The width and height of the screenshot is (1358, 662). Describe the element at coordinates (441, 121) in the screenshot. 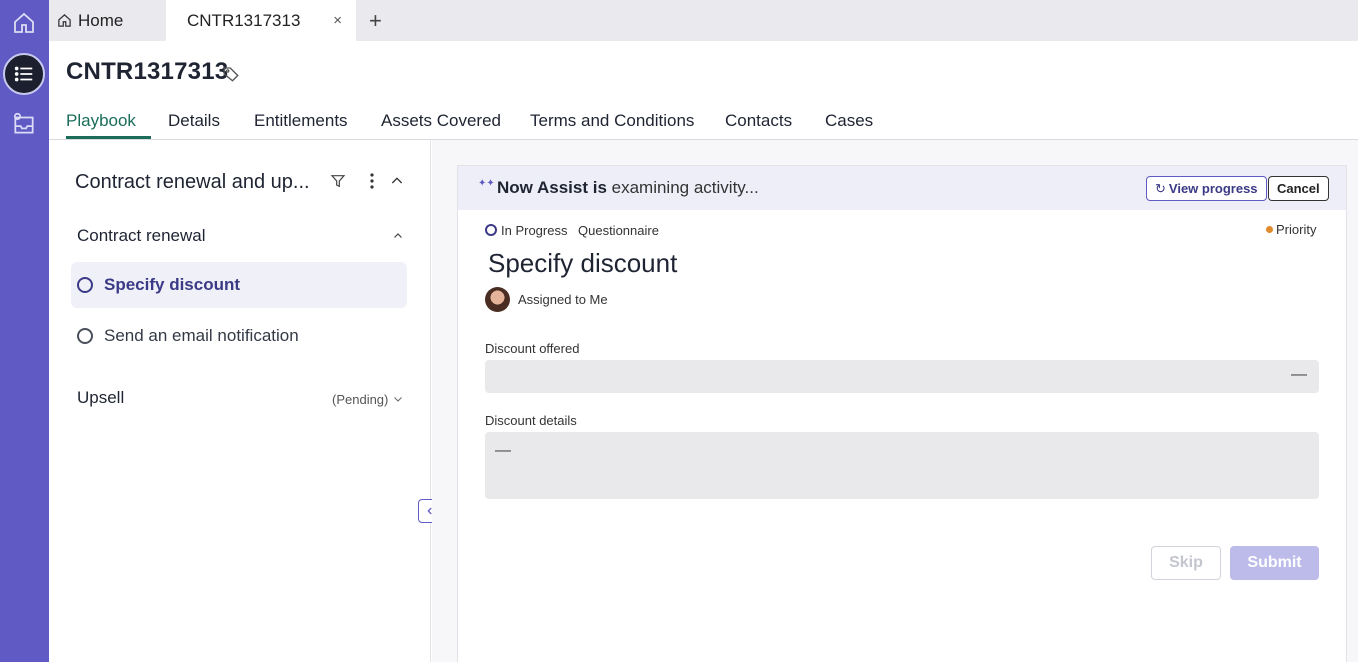

I see `tab-assets-covered: Assets Covered` at that location.